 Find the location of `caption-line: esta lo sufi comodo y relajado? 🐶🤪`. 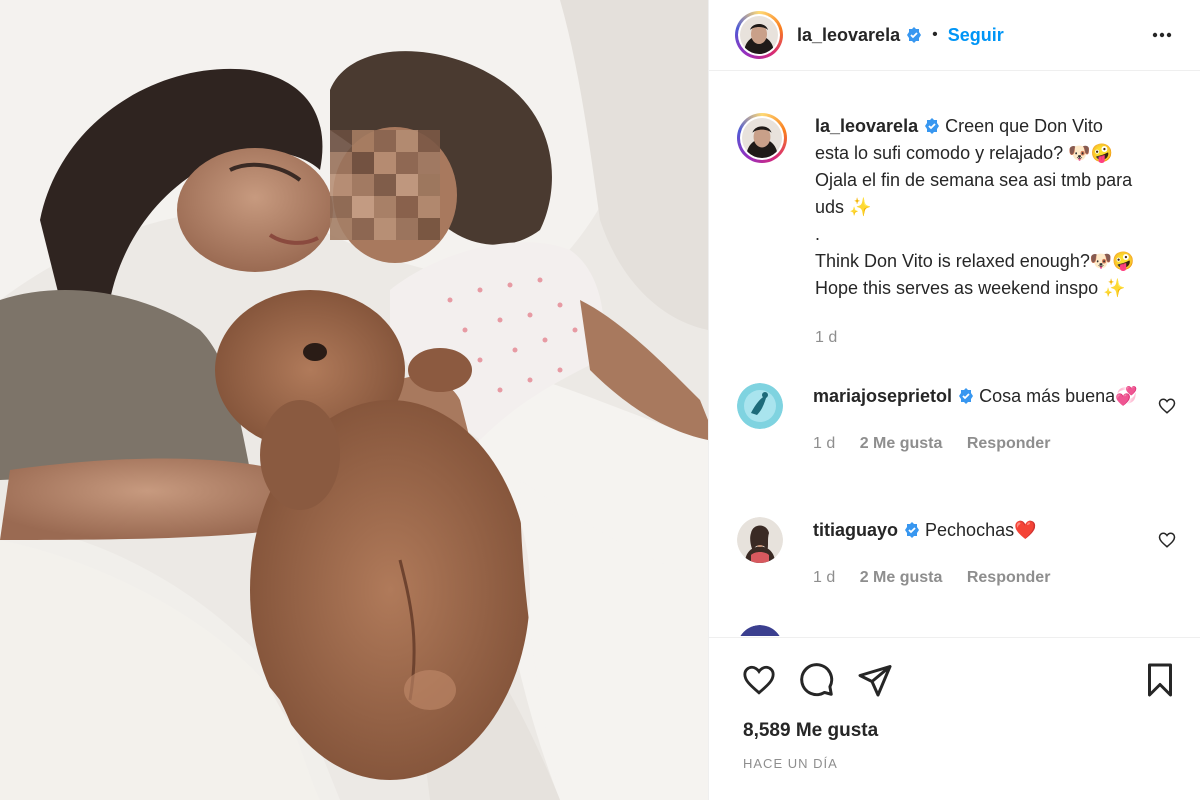

caption-line: esta lo sufi comodo y relajado? 🐶🤪 is located at coordinates (964, 153).